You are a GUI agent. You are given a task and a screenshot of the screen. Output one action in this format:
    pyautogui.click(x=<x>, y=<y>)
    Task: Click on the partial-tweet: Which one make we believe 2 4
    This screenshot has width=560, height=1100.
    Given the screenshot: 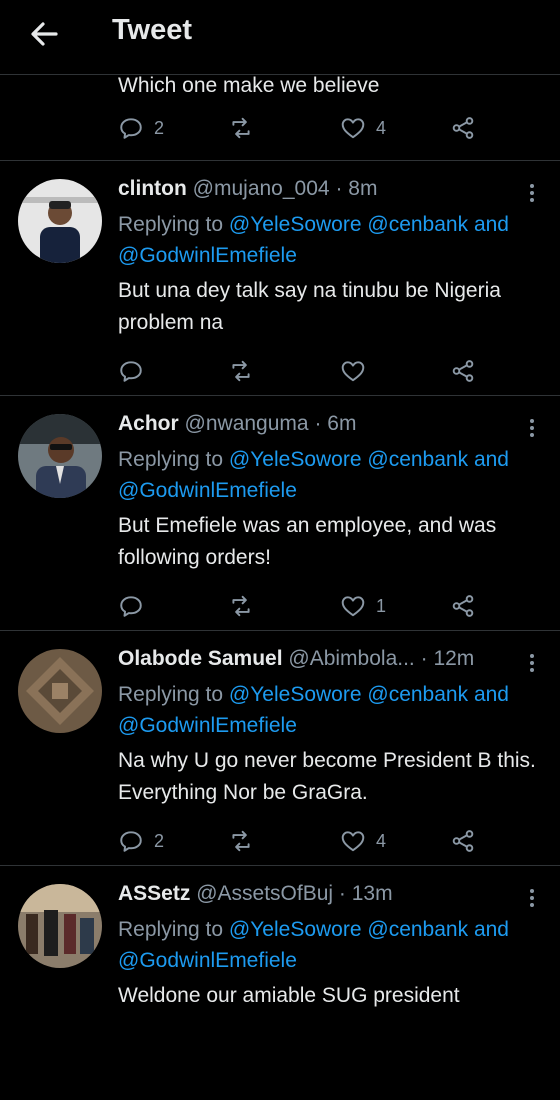 What is the action you would take?
    pyautogui.click(x=280, y=117)
    